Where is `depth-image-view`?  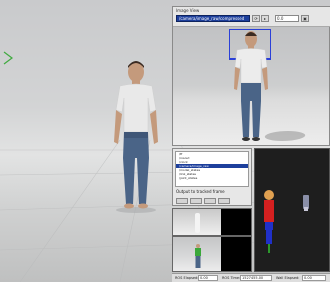 depth-image-view is located at coordinates (212, 222).